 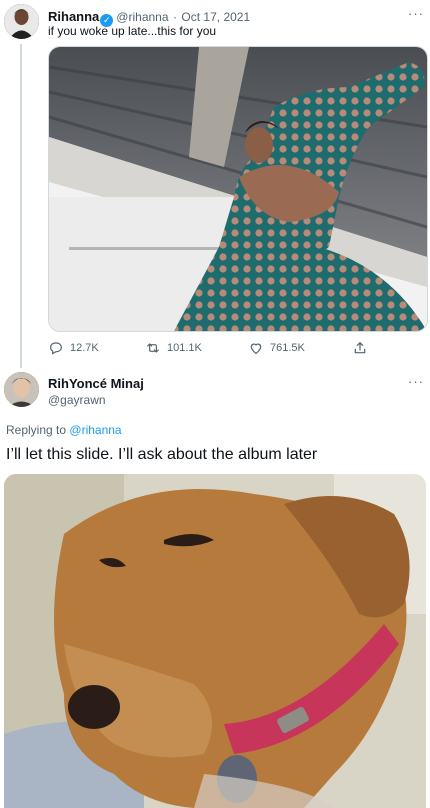 What do you see at coordinates (56, 348) in the screenshot?
I see `reply-icon` at bounding box center [56, 348].